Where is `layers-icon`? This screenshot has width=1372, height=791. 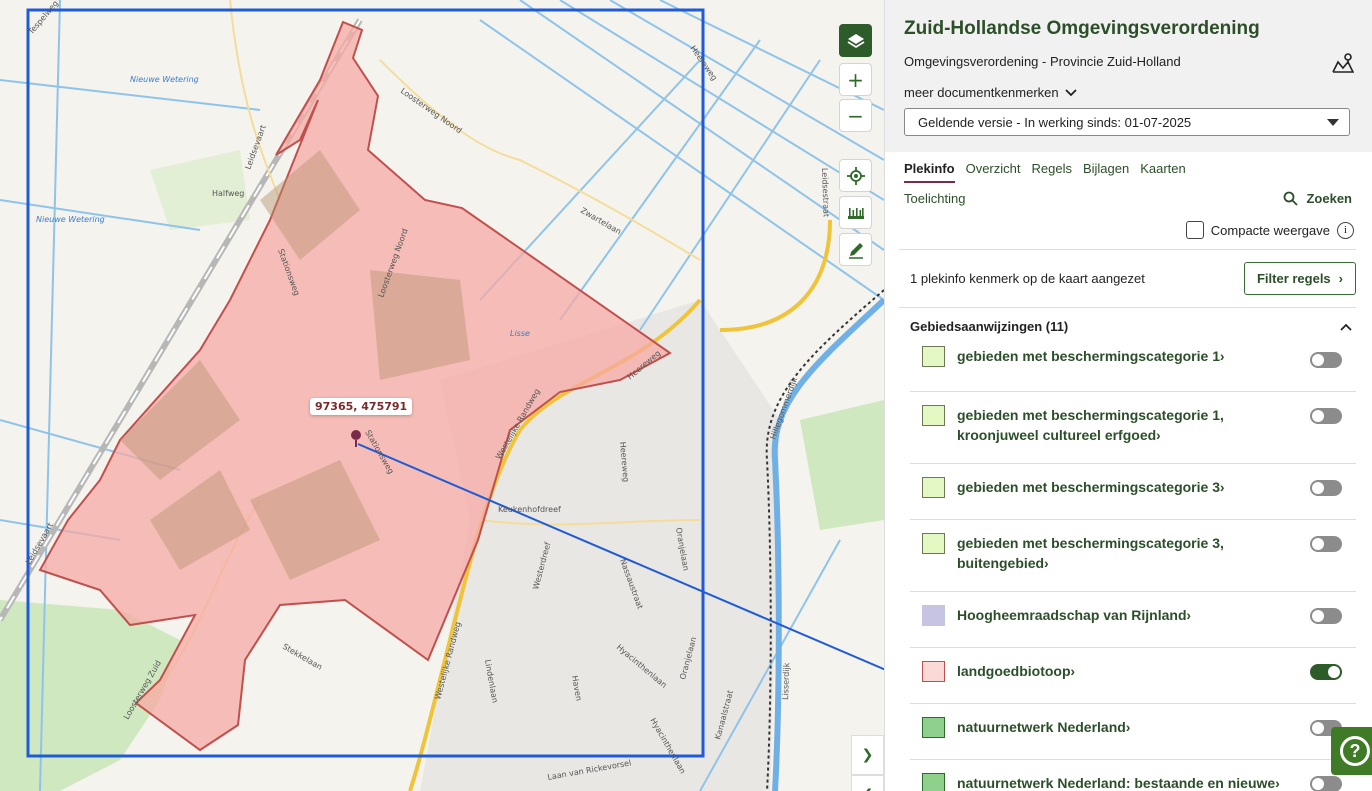
layers-icon is located at coordinates (855, 40).